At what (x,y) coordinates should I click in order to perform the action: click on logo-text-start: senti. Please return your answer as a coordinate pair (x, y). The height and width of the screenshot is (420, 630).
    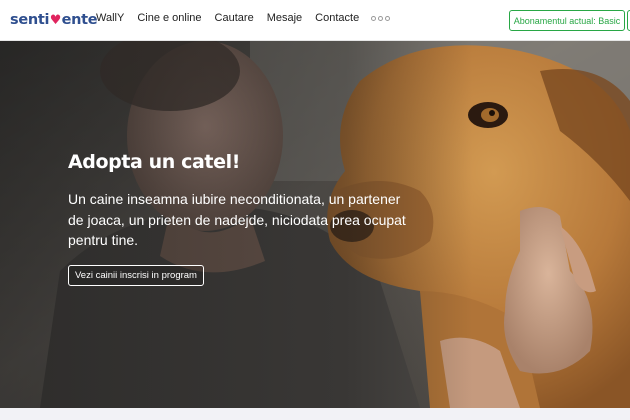
    Looking at the image, I should click on (30, 20).